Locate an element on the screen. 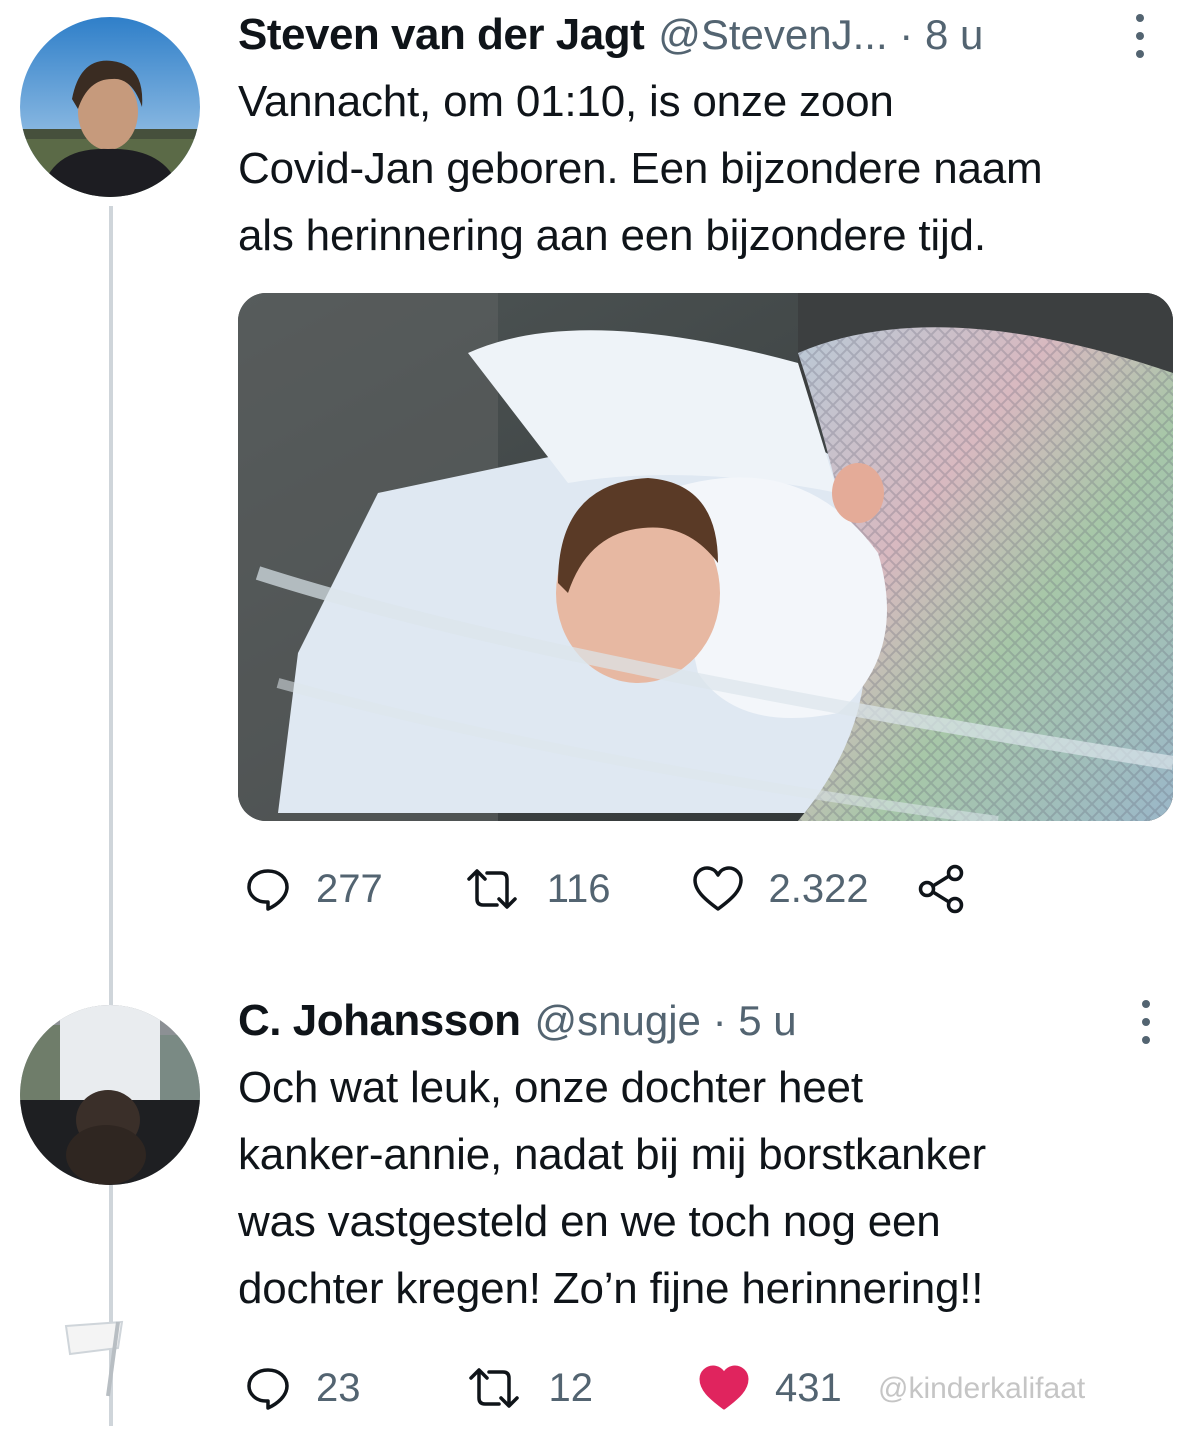  display-name: C. Johansson is located at coordinates (379, 1021).